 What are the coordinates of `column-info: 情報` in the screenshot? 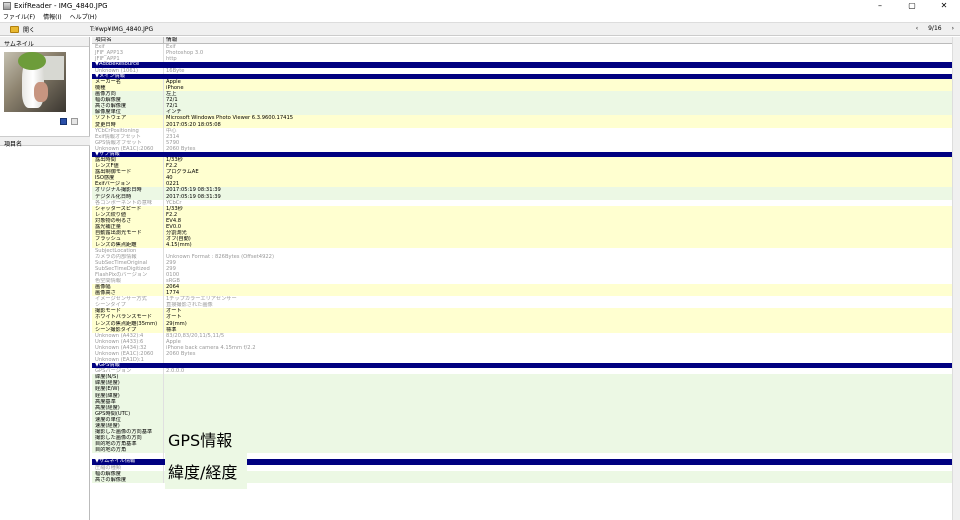 It's located at (558, 40).